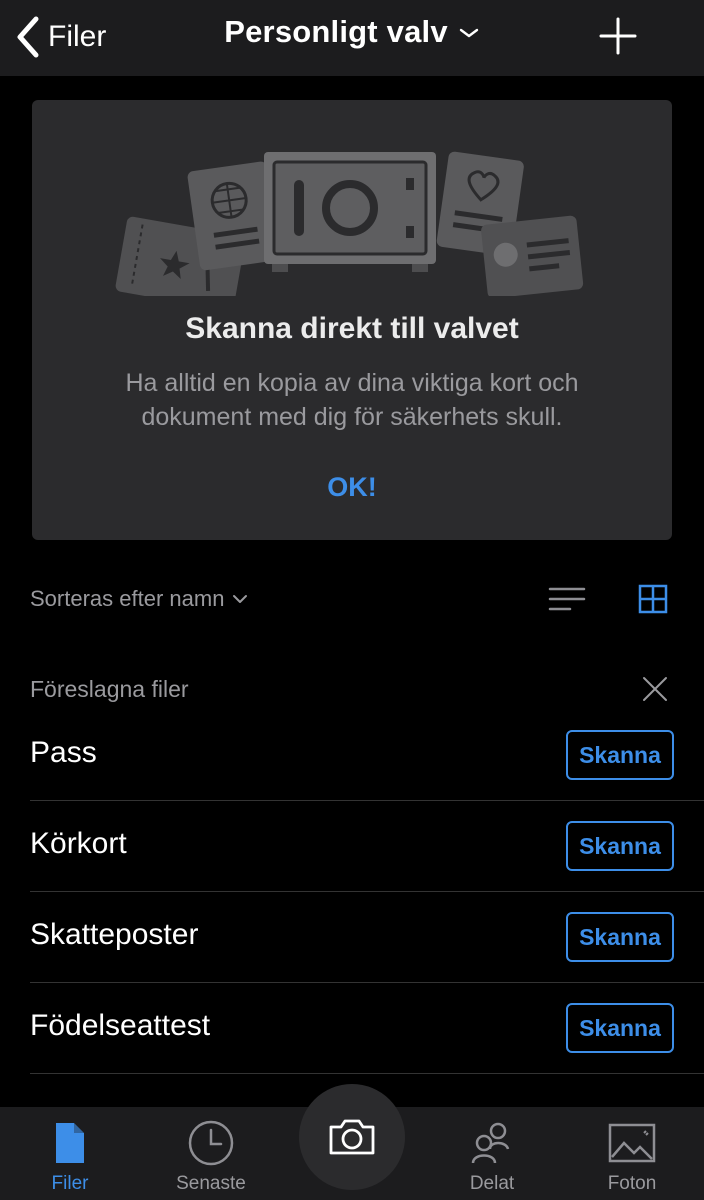 The image size is (704, 1200). Describe the element at coordinates (367, 846) in the screenshot. I see `list-item: Körkort Skanna` at that location.